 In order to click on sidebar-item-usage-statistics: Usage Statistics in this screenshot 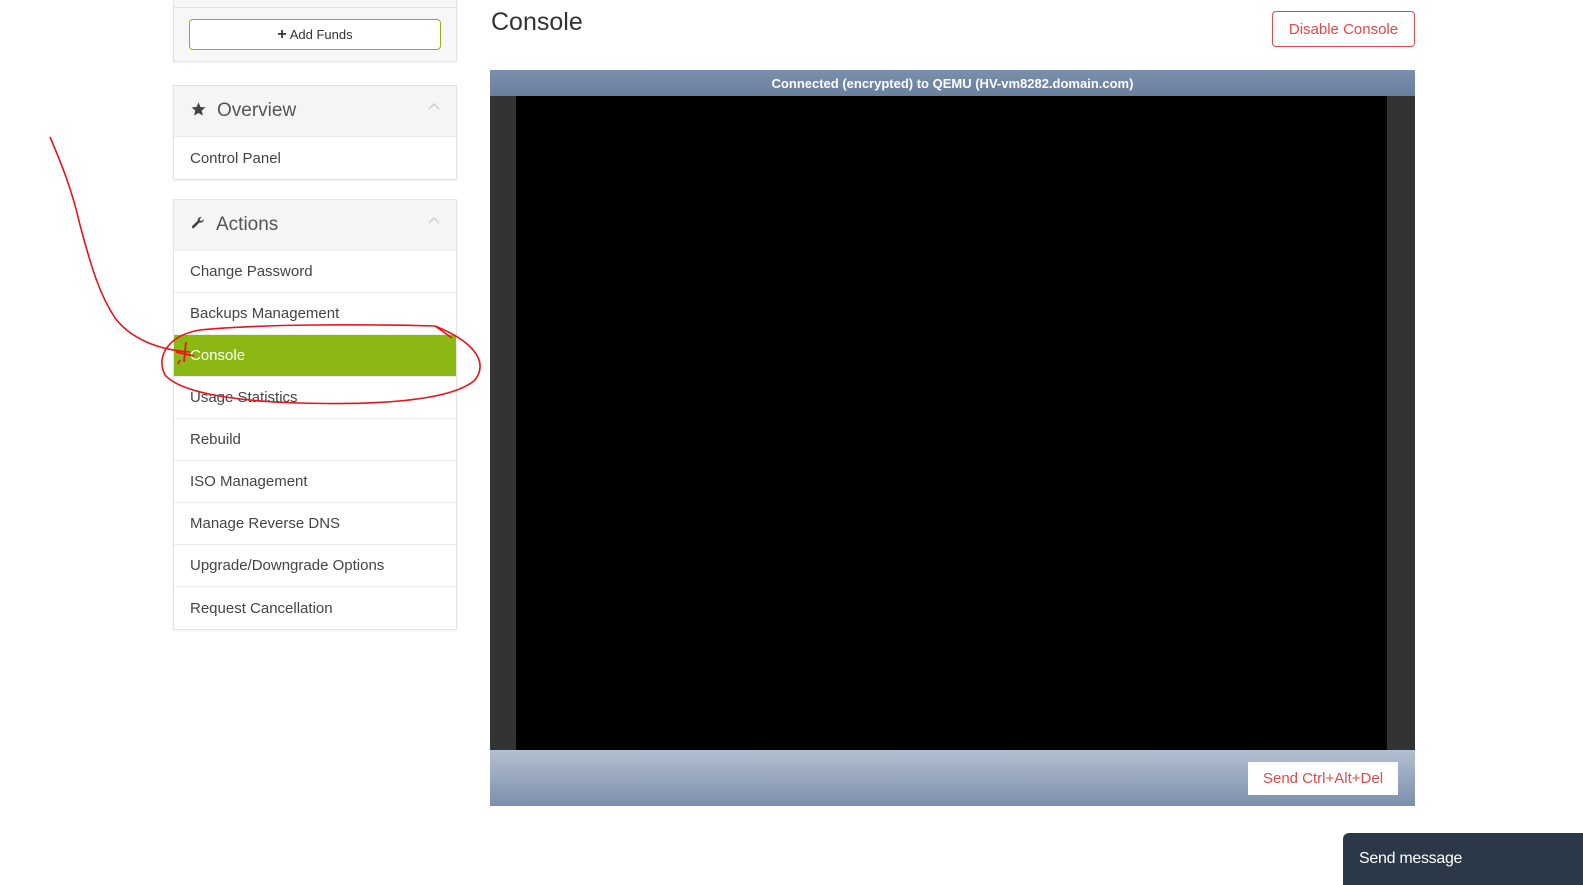, I will do `click(315, 398)`.